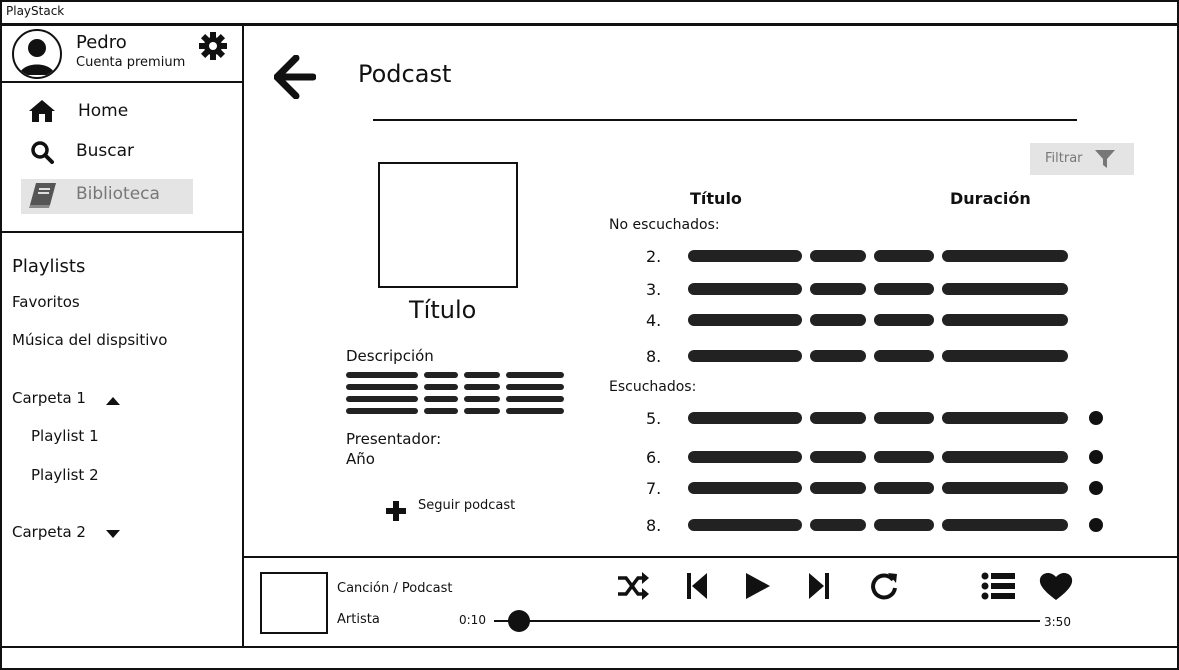  Describe the element at coordinates (396, 511) in the screenshot. I see `plus-icon` at that location.